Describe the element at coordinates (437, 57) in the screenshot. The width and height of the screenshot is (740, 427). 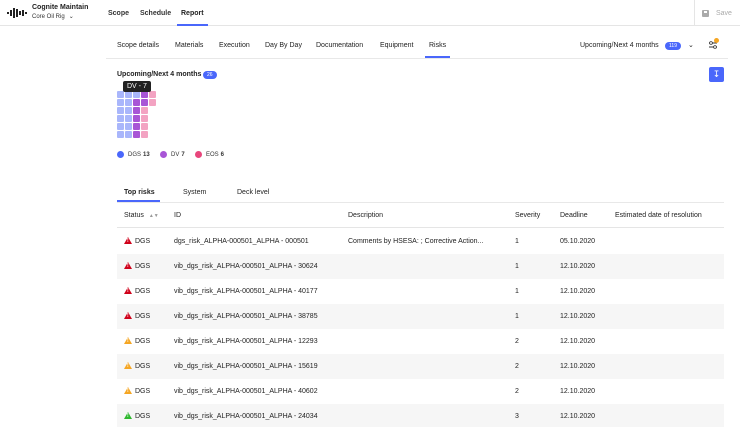
I see `tab-active-indicator` at that location.